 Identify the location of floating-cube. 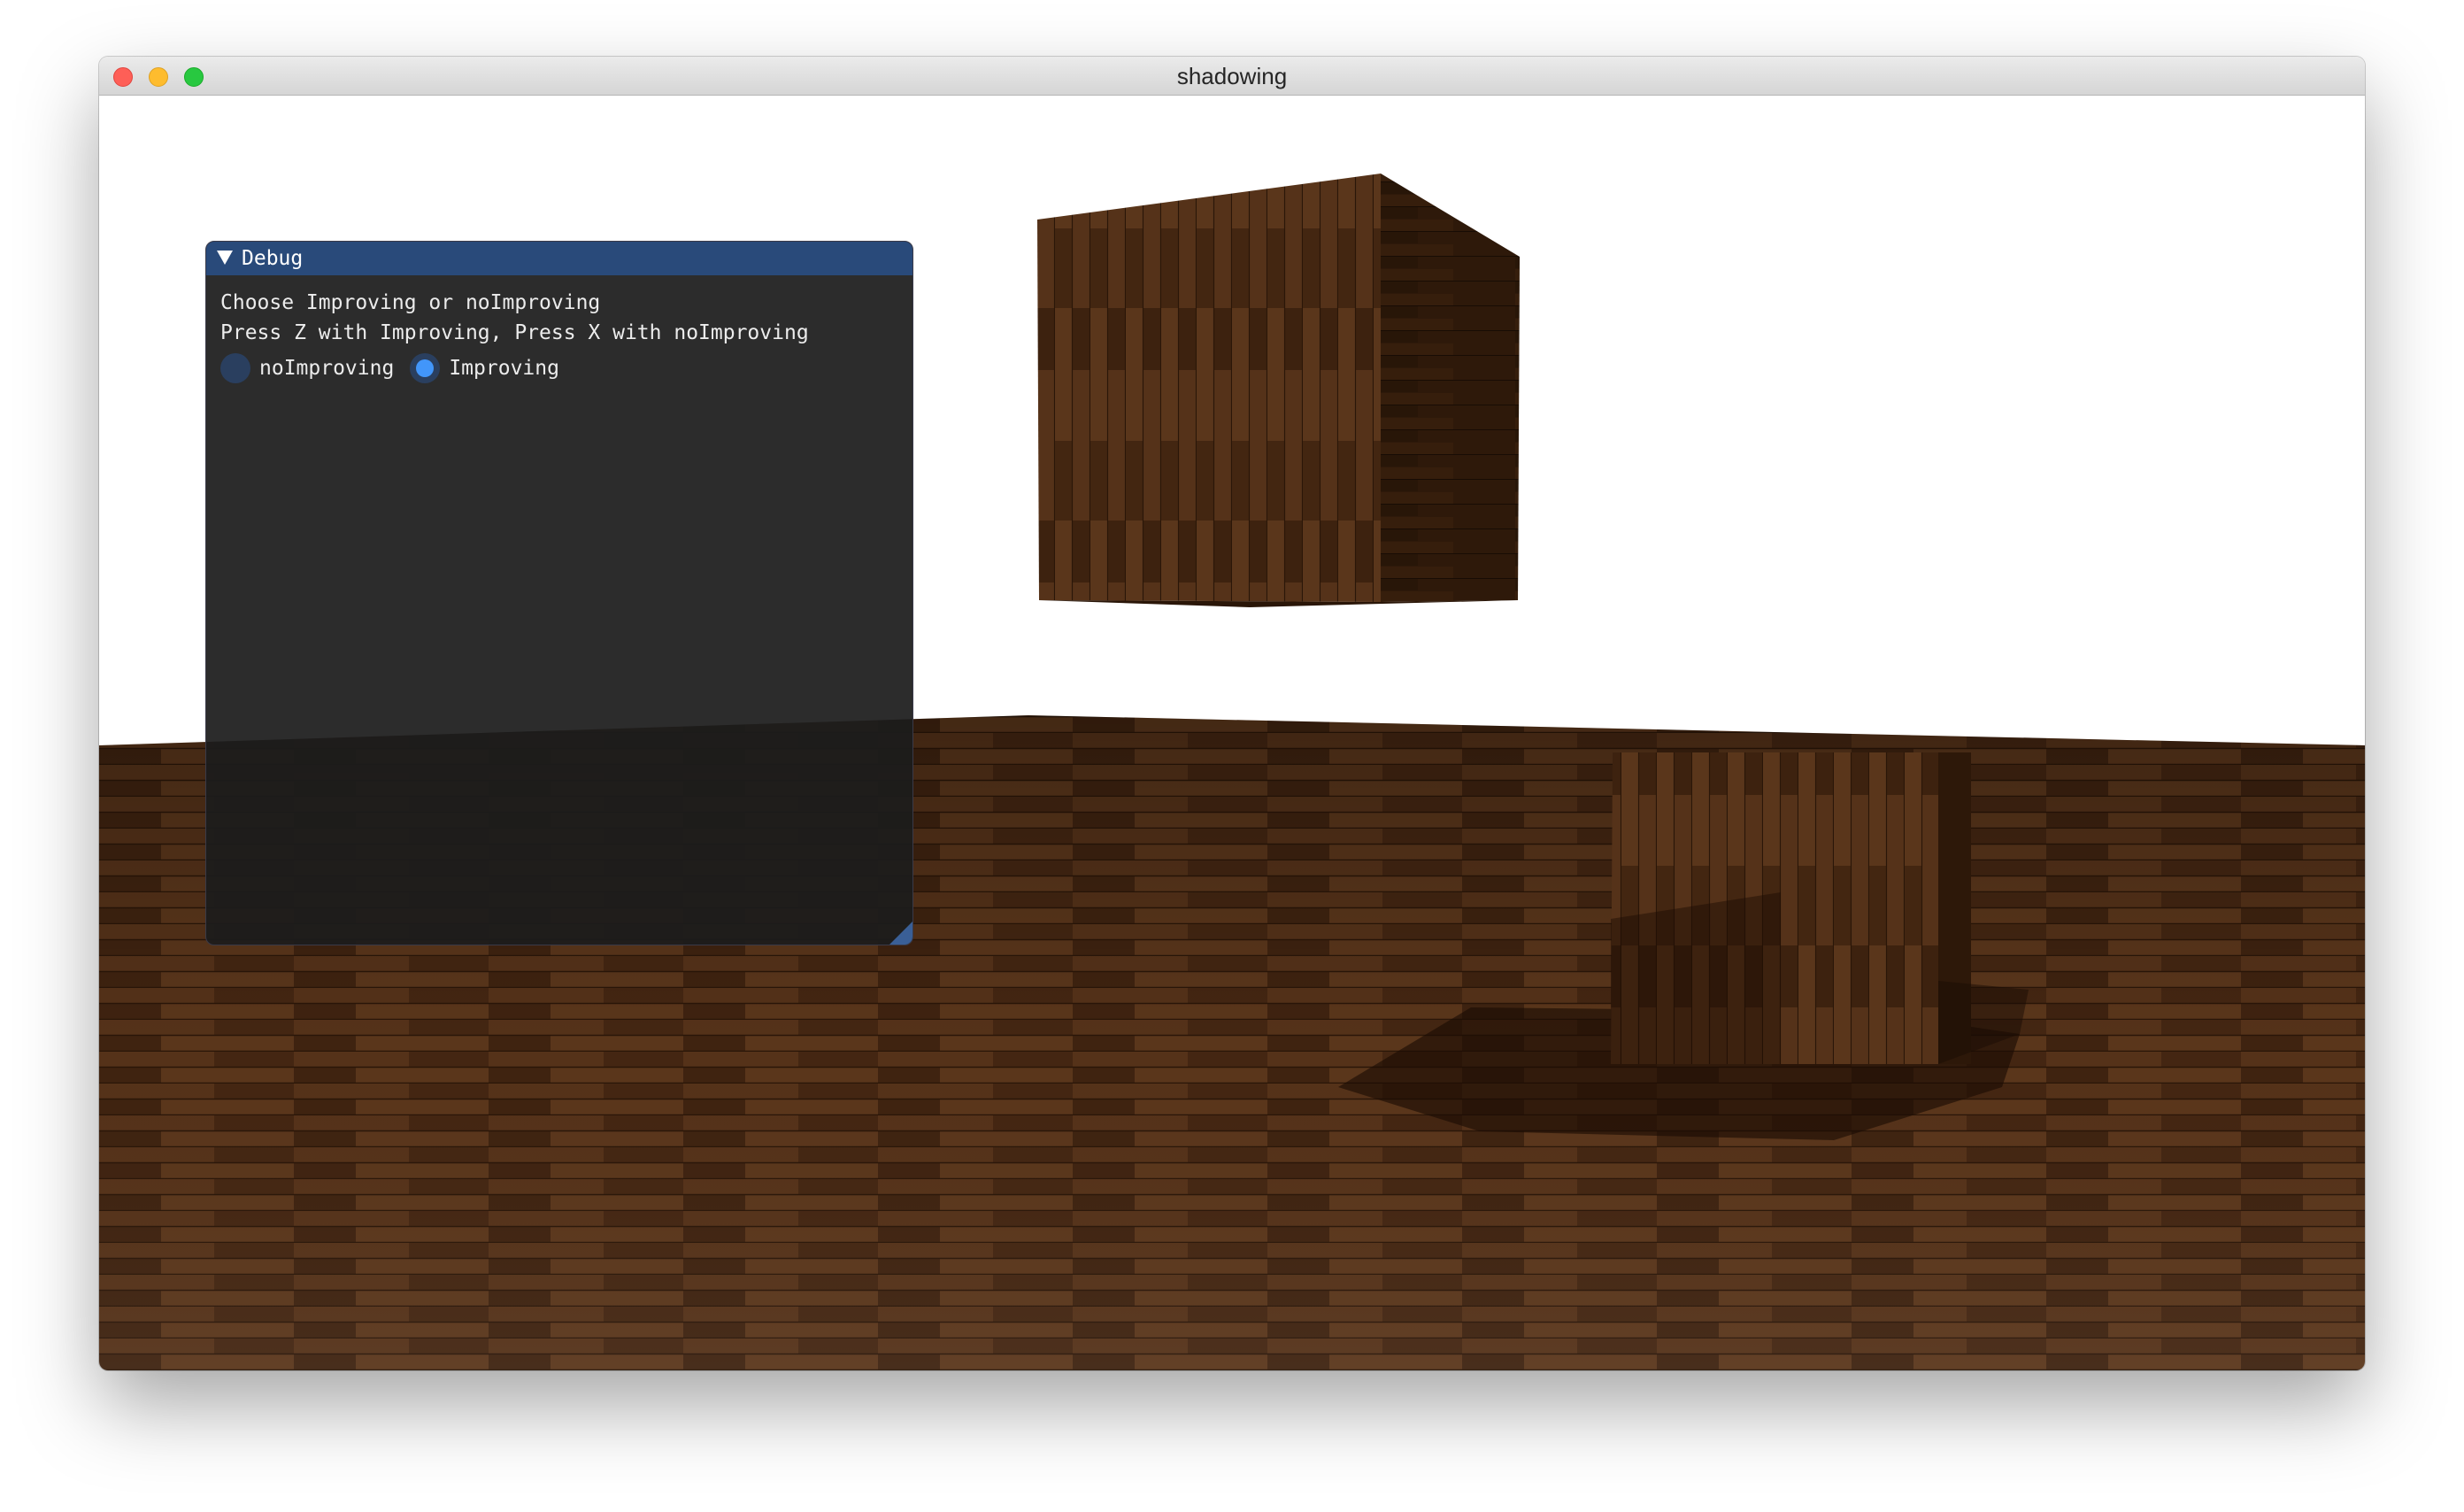
(1279, 390).